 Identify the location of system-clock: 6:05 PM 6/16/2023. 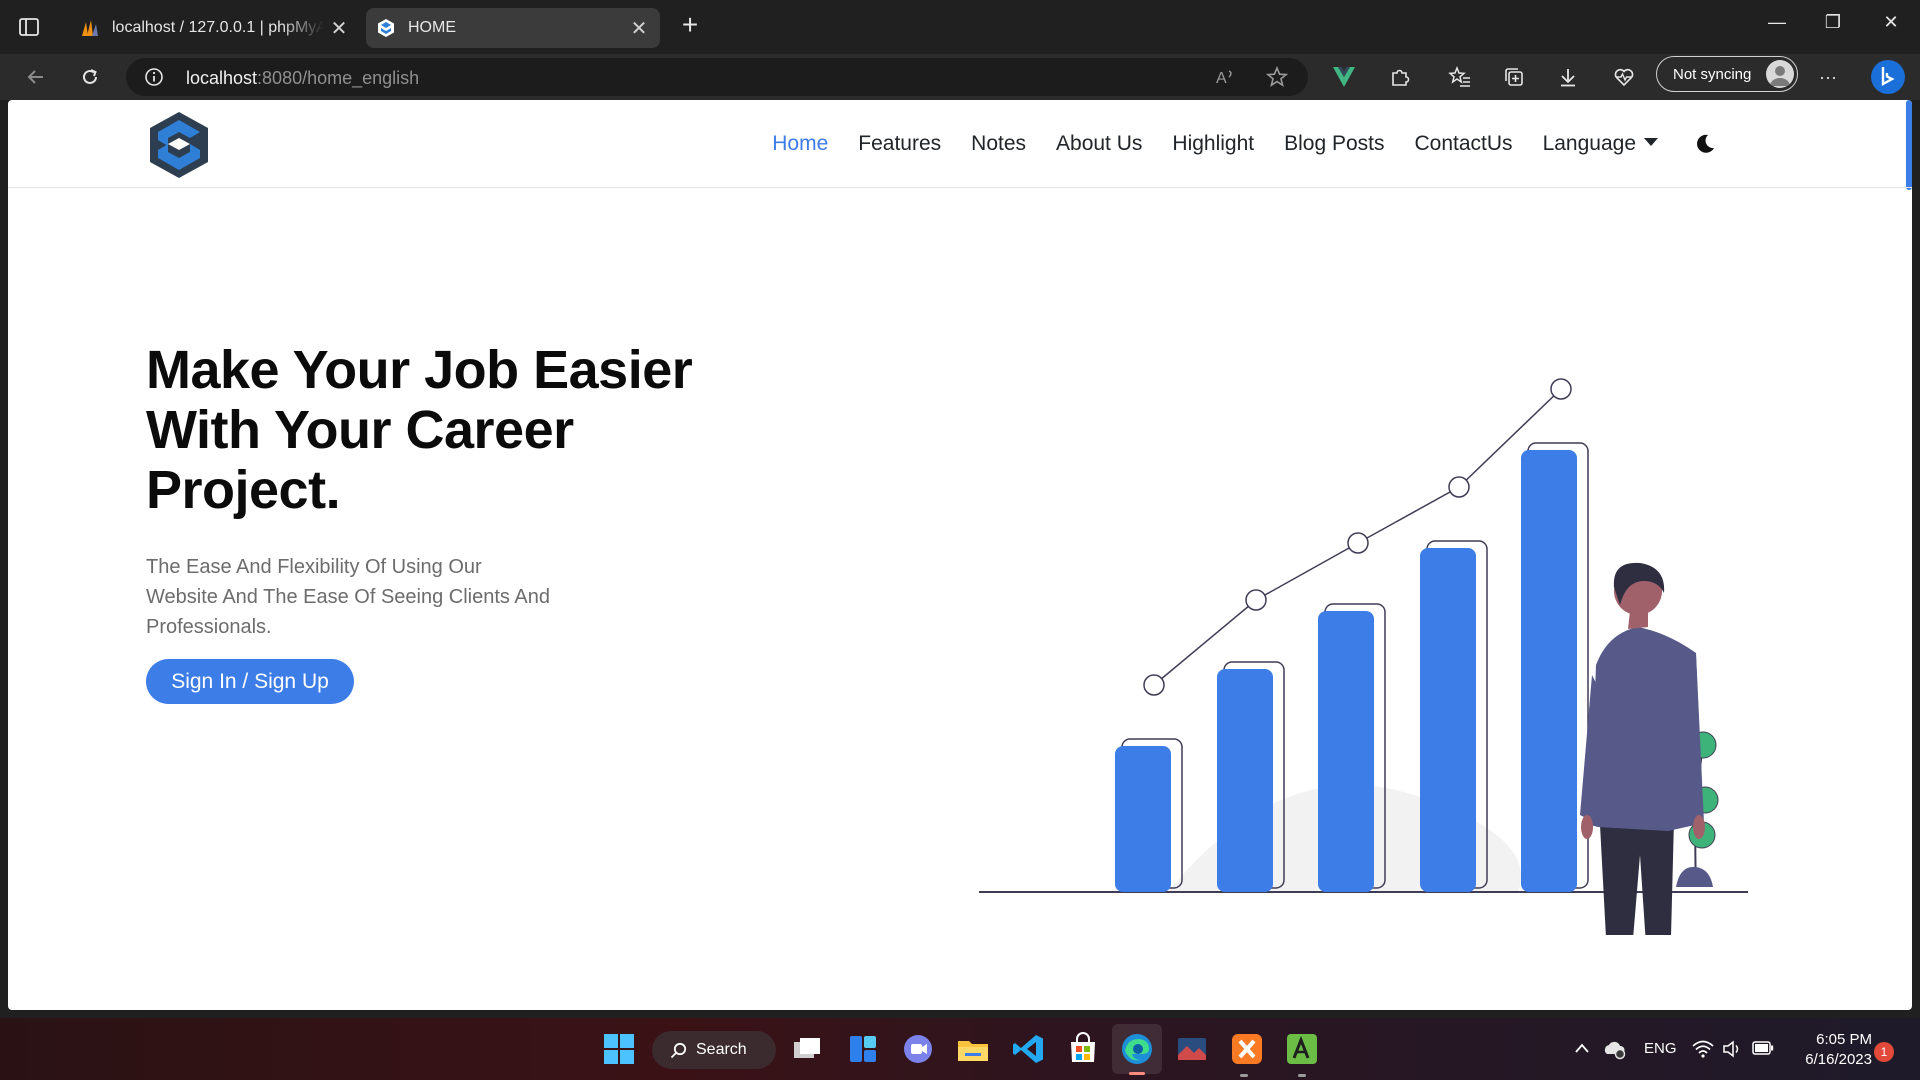
(1827, 1050).